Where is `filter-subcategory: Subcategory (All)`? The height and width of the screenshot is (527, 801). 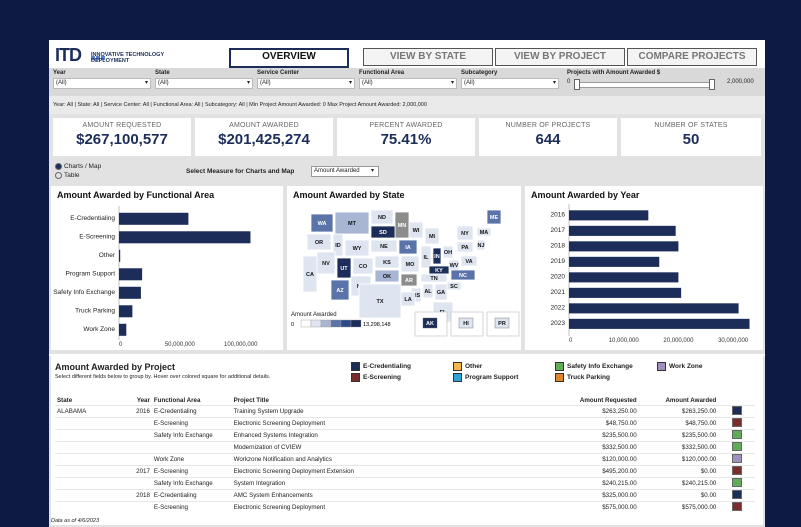 filter-subcategory: Subcategory (All) is located at coordinates (510, 79).